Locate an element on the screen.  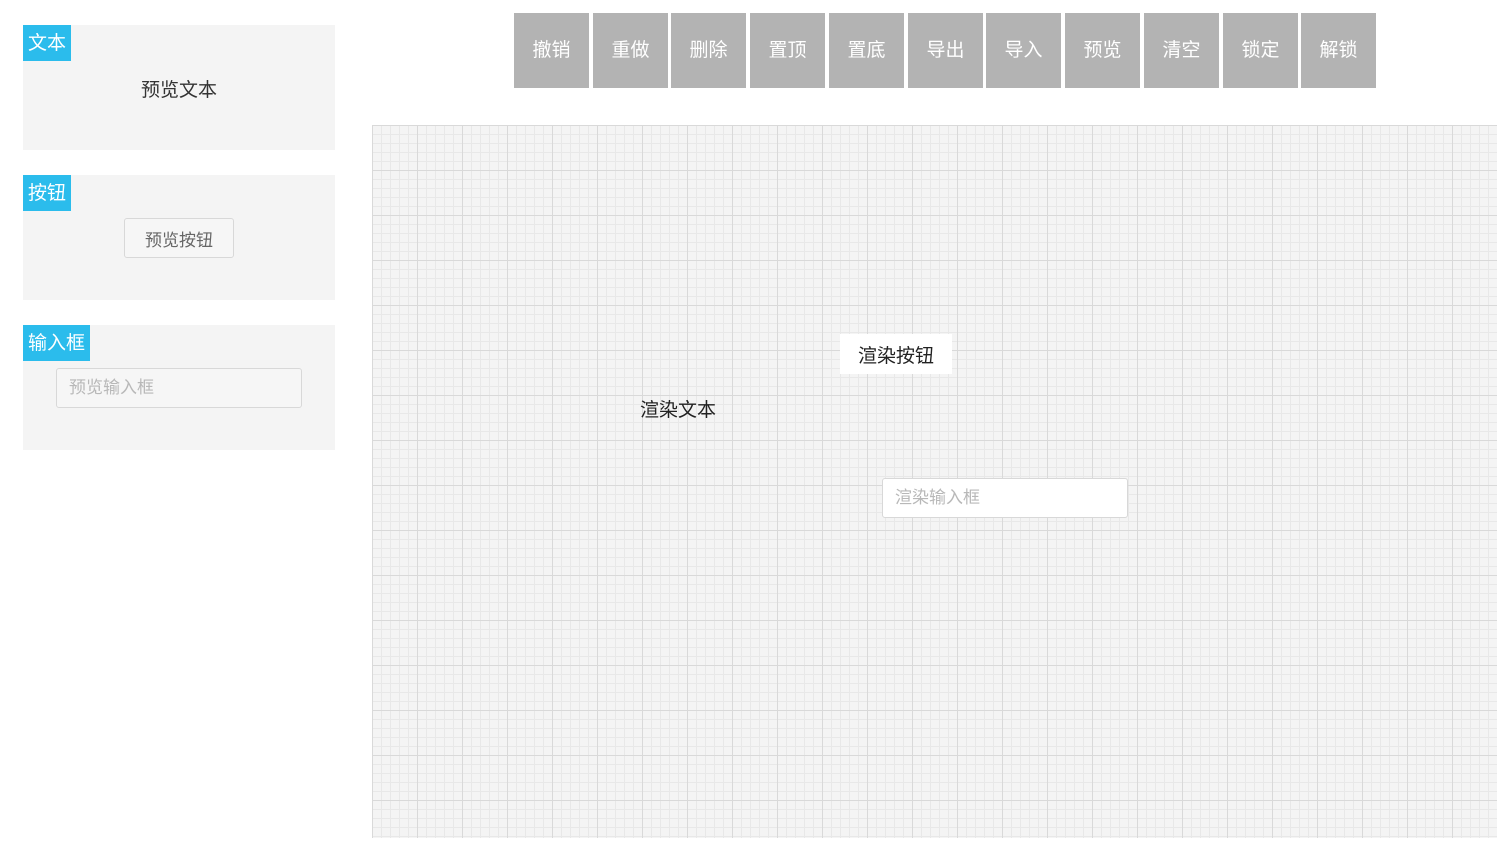
delete-button: 删除 is located at coordinates (708, 50).